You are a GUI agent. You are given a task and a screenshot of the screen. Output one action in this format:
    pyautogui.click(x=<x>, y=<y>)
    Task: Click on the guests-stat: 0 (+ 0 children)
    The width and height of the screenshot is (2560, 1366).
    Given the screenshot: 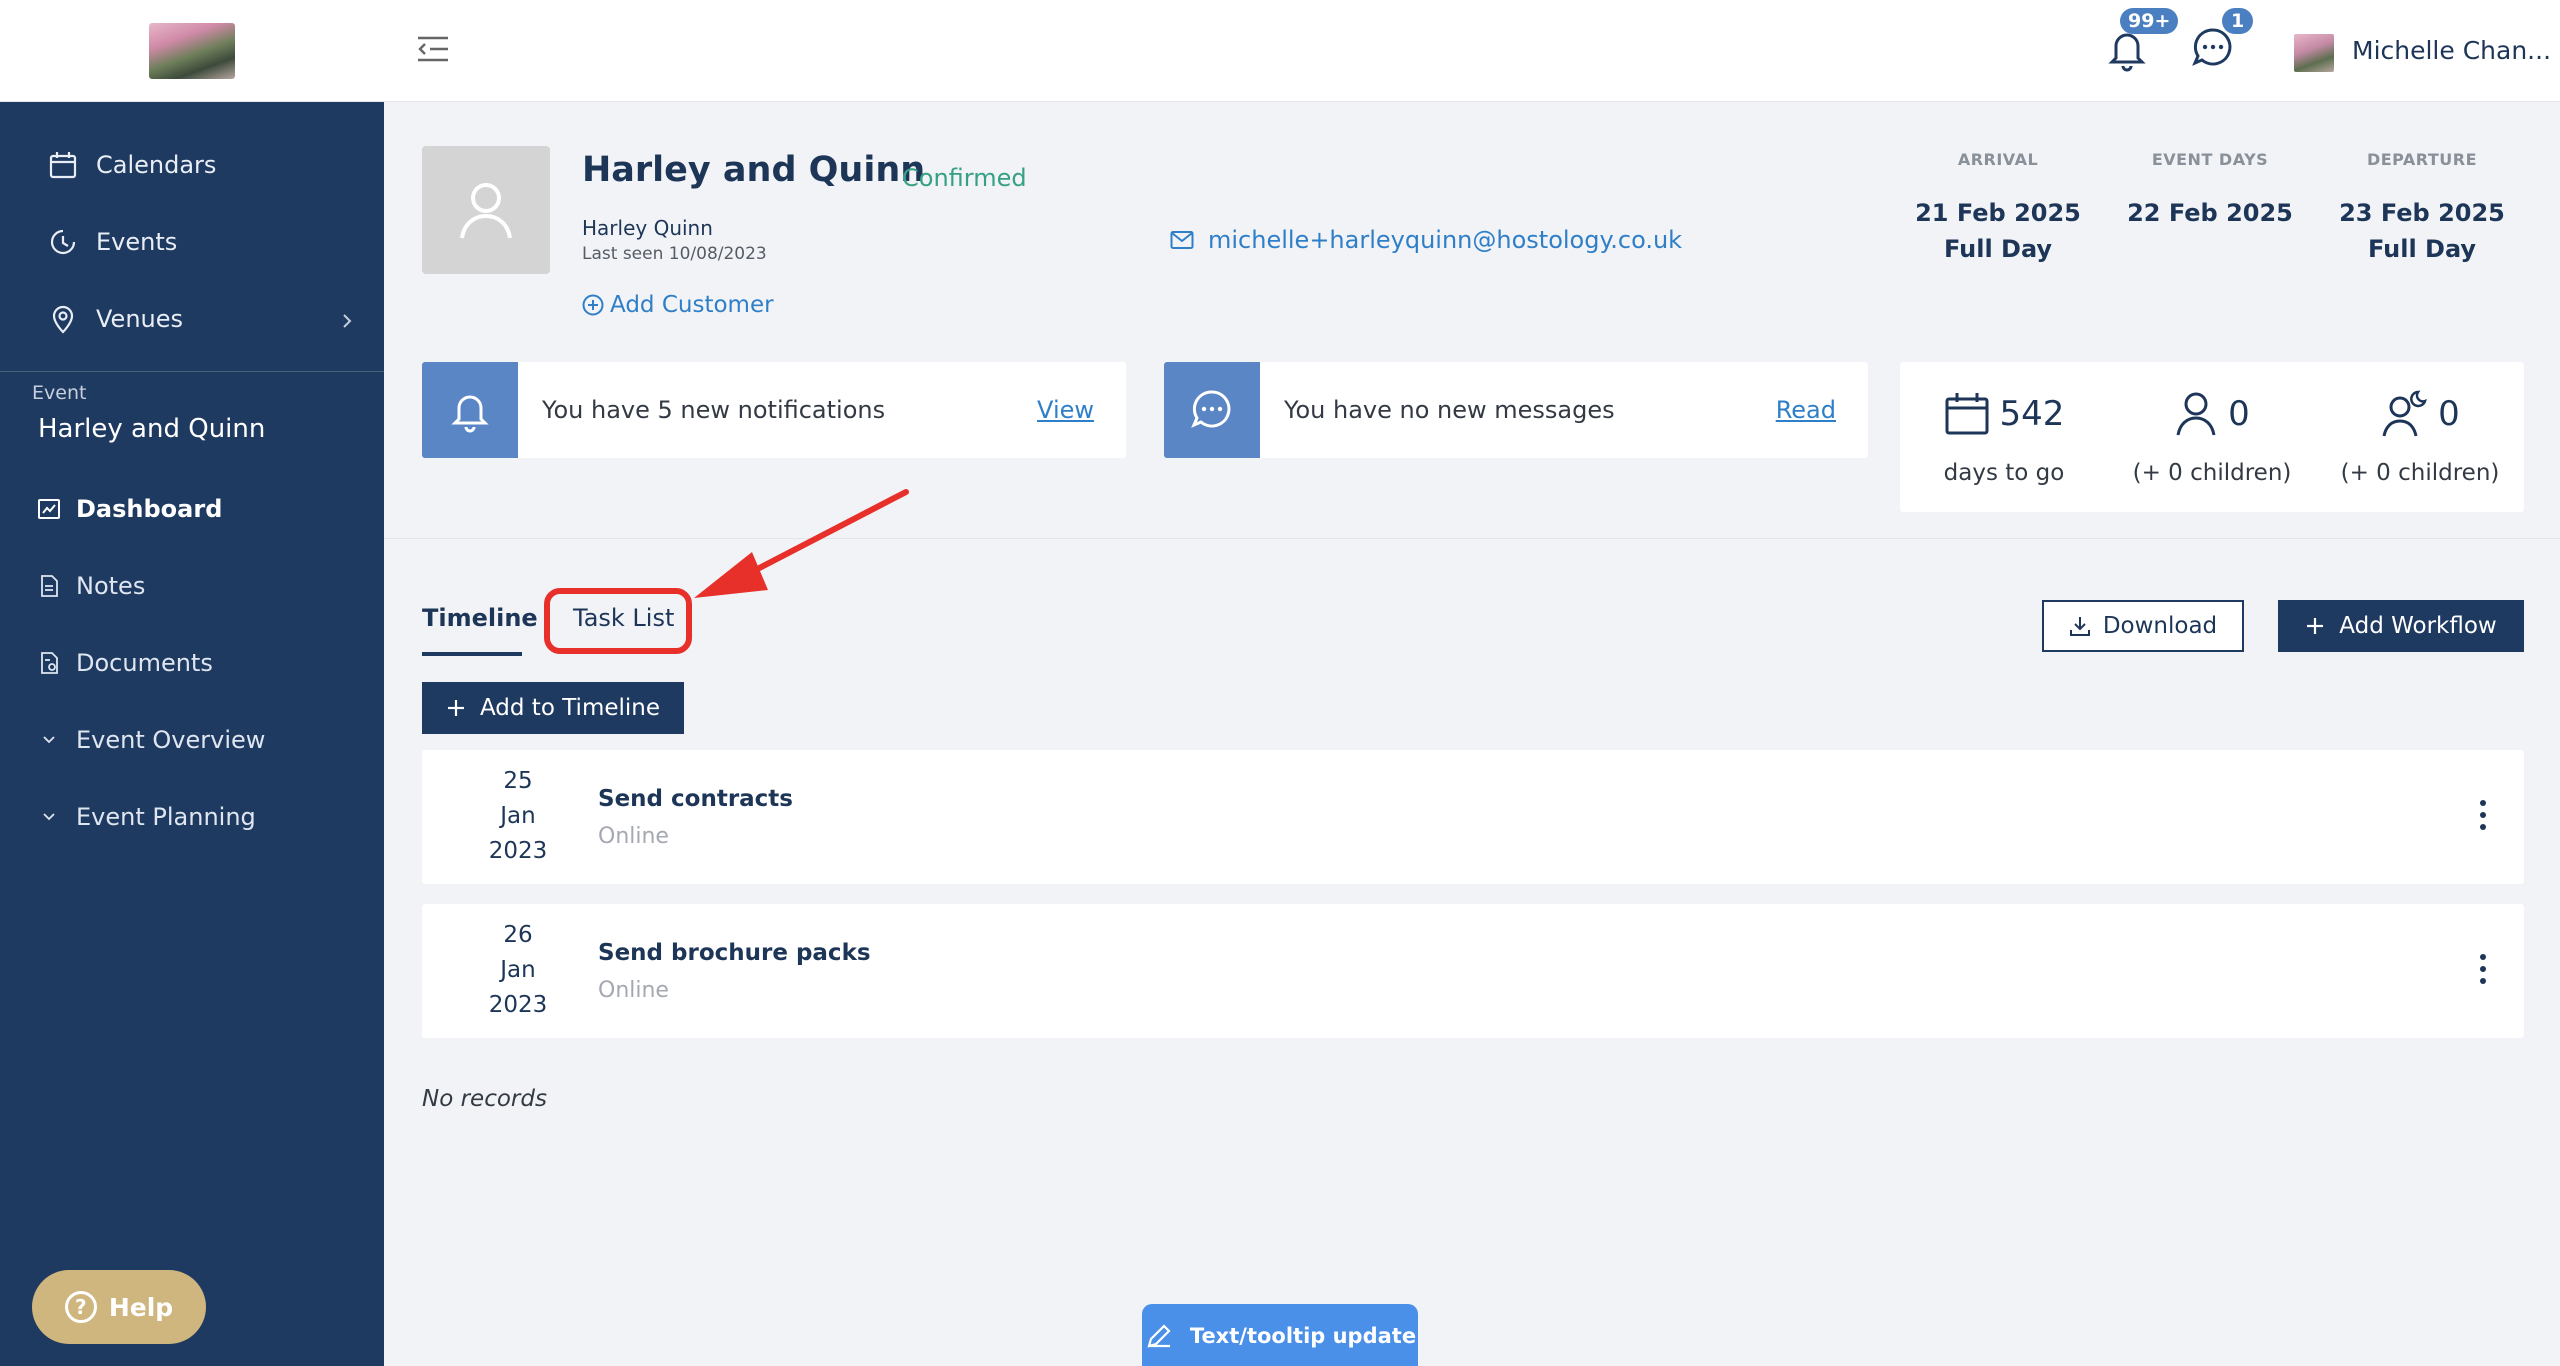 What is the action you would take?
    pyautogui.click(x=2212, y=436)
    